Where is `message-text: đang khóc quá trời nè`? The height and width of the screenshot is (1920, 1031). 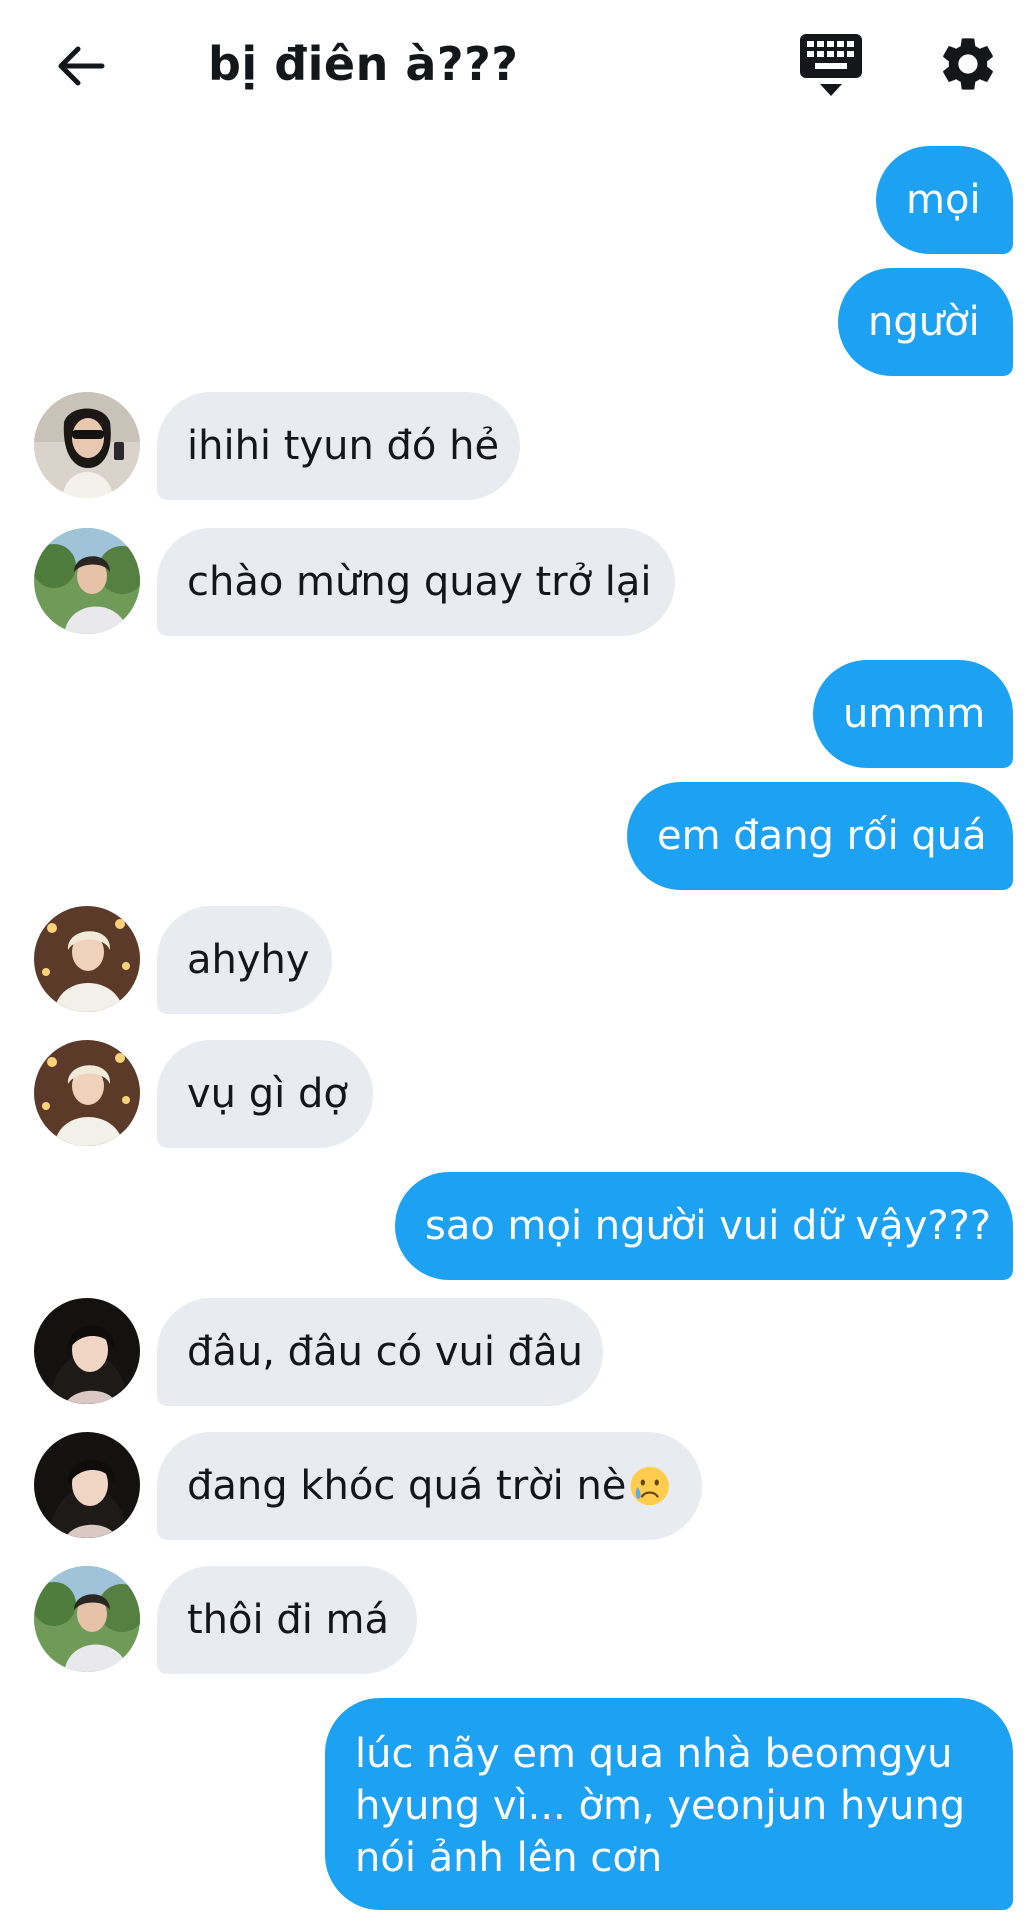
message-text: đang khóc quá trời nè is located at coordinates (407, 1486).